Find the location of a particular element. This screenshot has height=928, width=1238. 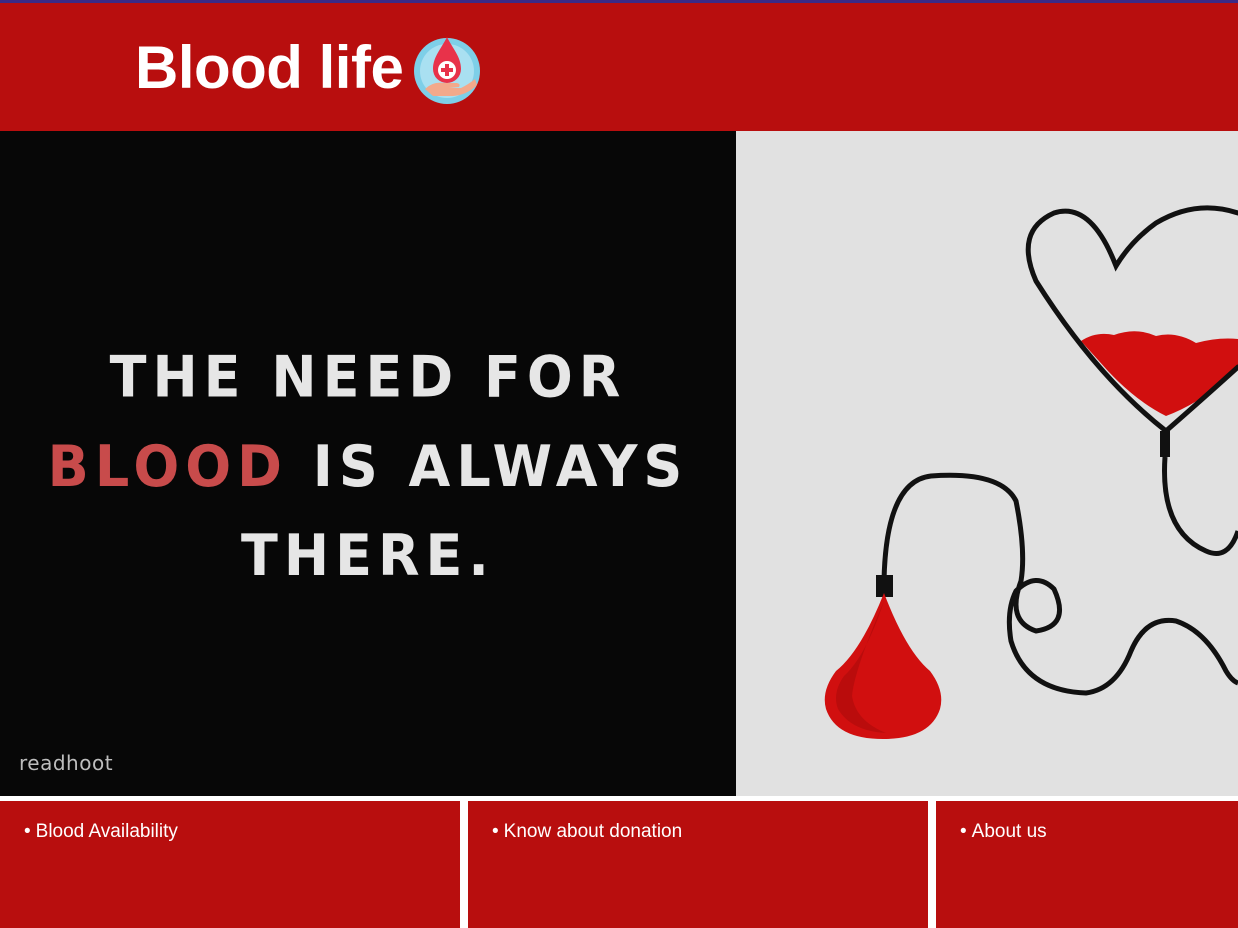

nav-card-blood-availability: • Blood Availability is located at coordinates (230, 864).